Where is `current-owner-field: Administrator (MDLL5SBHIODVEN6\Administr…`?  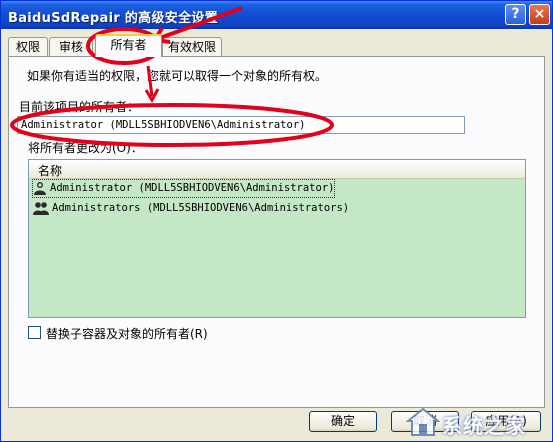
current-owner-field: Administrator (MDLL5SBHIODVEN6\Administr… is located at coordinates (241, 125).